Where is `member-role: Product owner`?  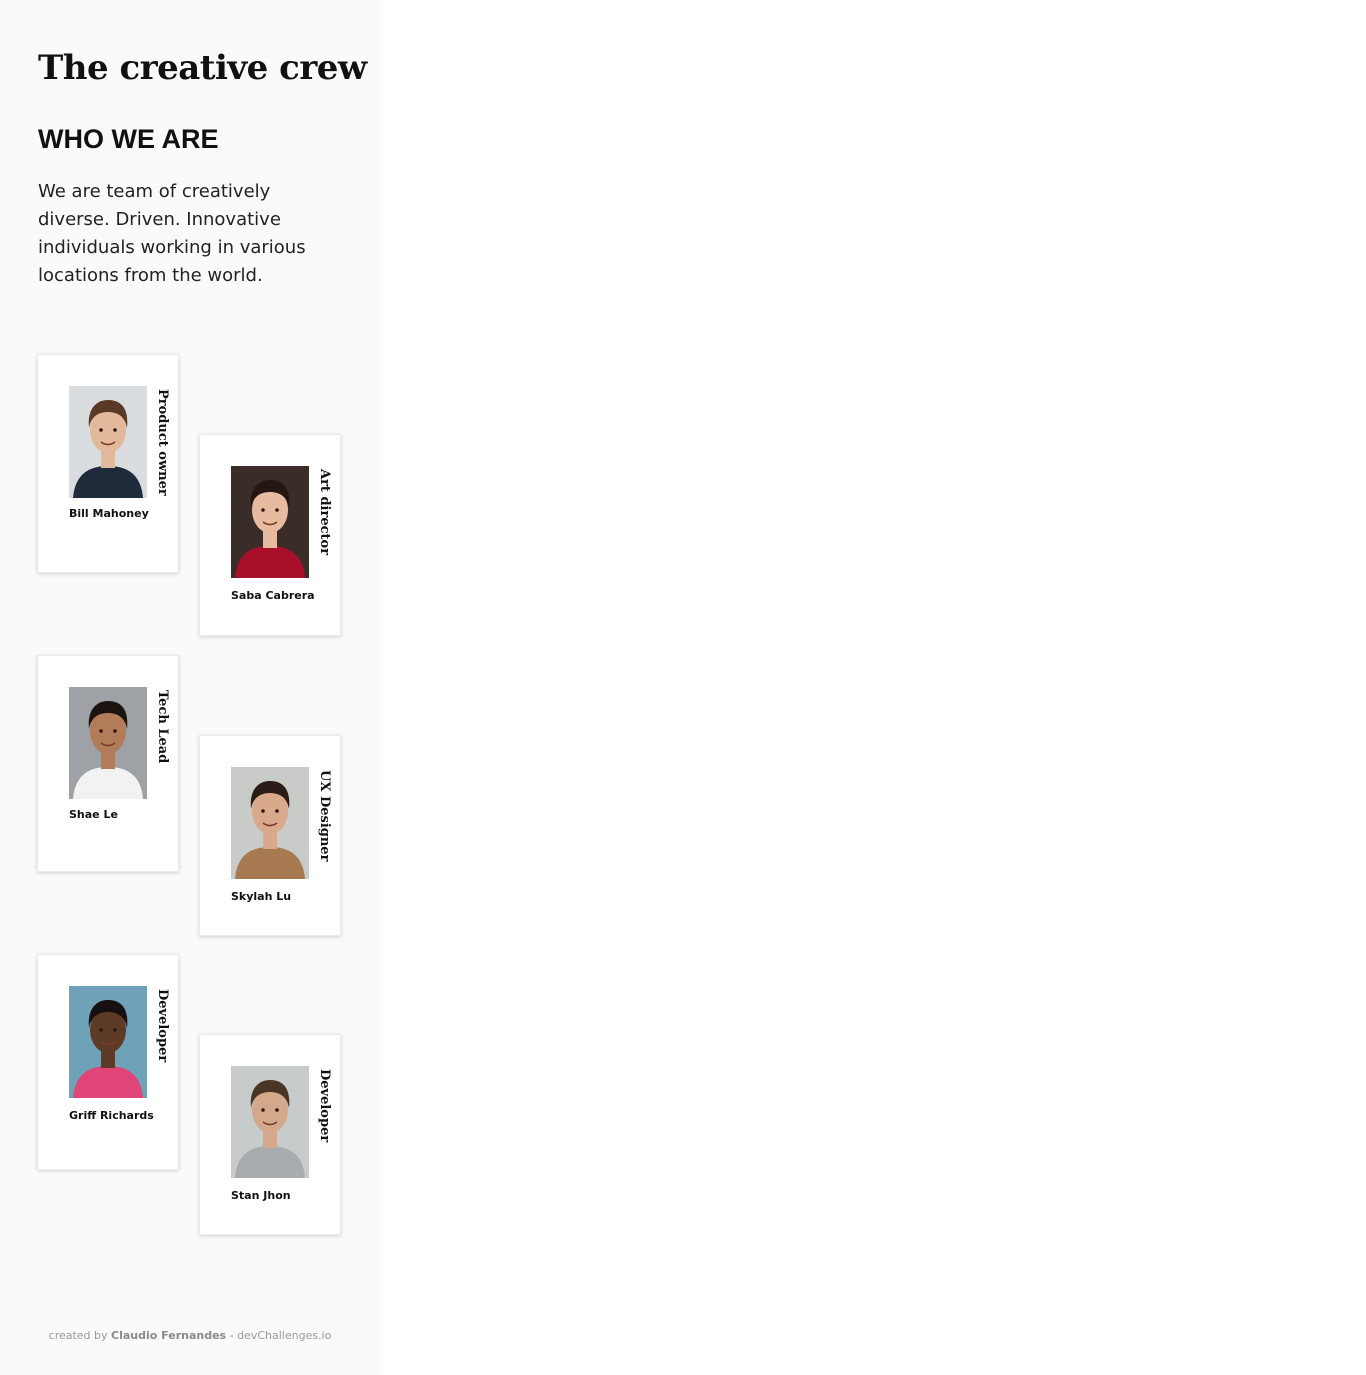
member-role: Product owner is located at coordinates (162, 442).